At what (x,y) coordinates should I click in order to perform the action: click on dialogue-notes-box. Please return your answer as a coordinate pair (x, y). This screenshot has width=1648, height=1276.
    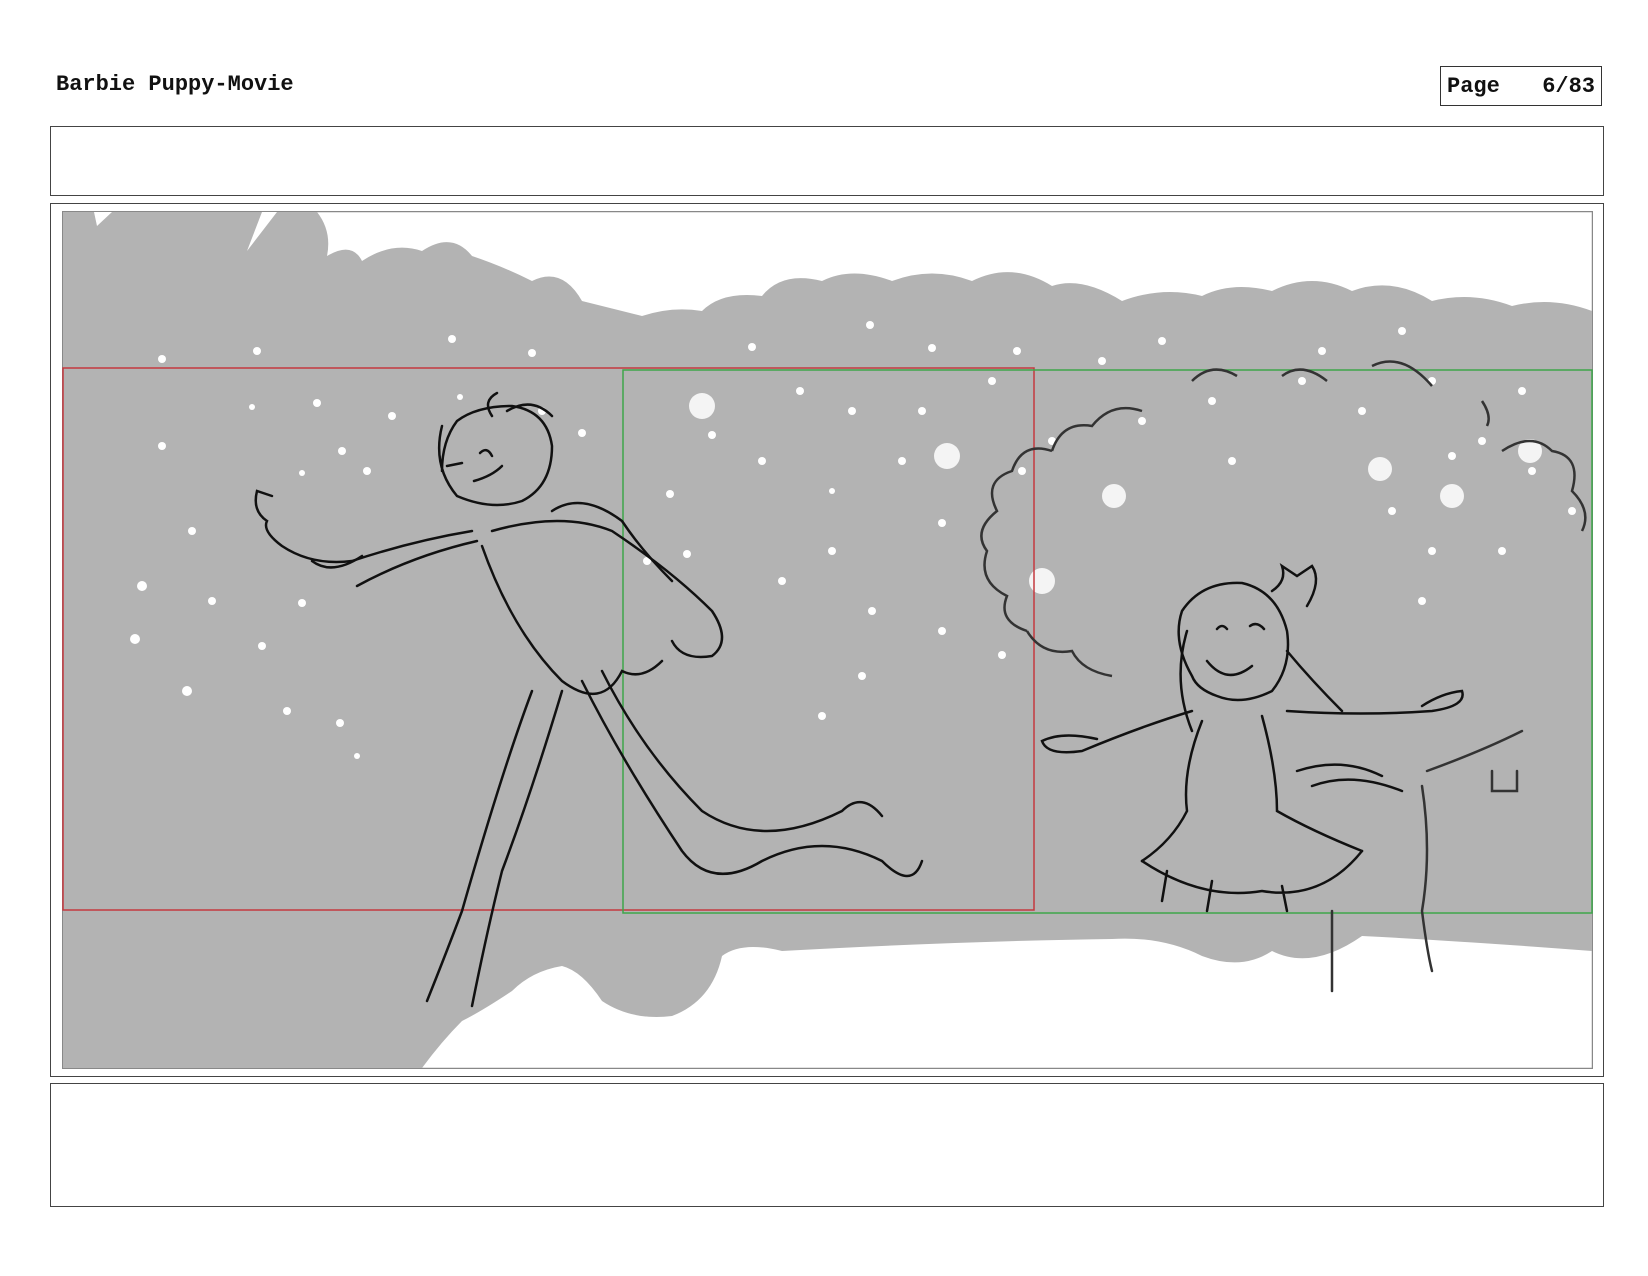
    Looking at the image, I should click on (827, 1145).